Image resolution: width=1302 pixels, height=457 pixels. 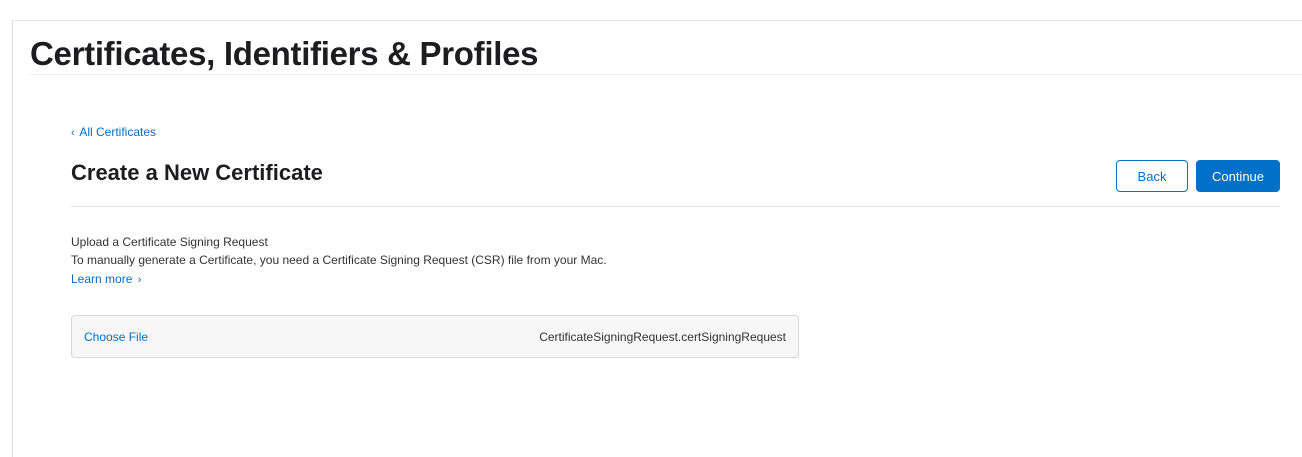 I want to click on chevron-left-icon: ‹, so click(x=73, y=133).